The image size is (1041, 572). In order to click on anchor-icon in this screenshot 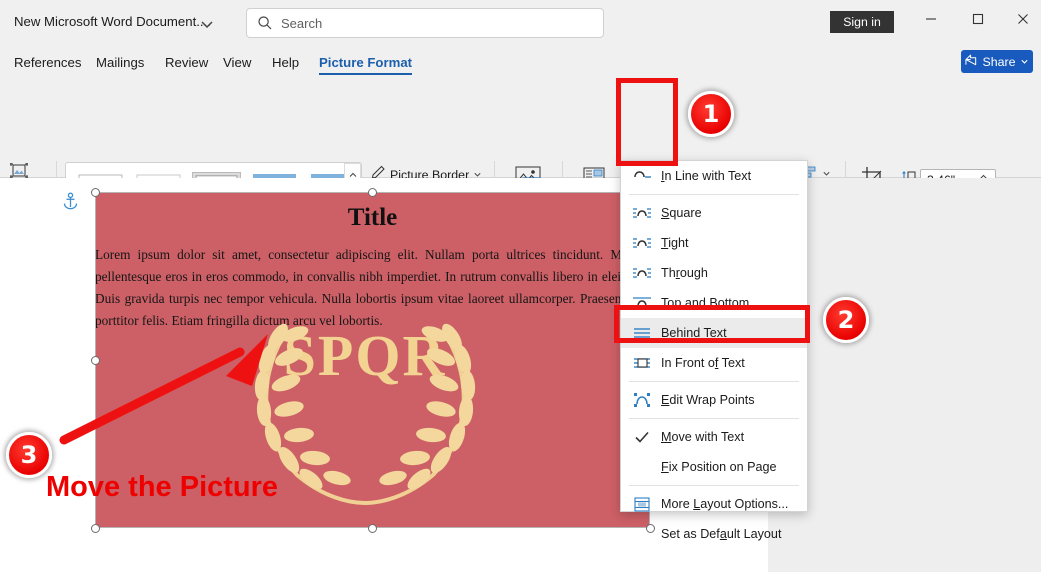, I will do `click(70, 201)`.